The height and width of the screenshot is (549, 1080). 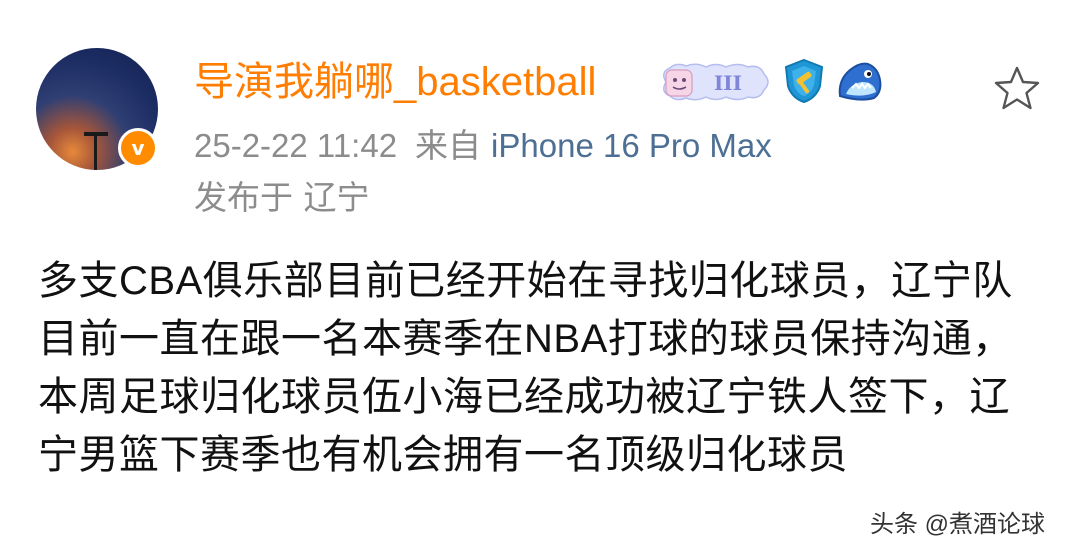 I want to click on level-badge: III, so click(x=714, y=82).